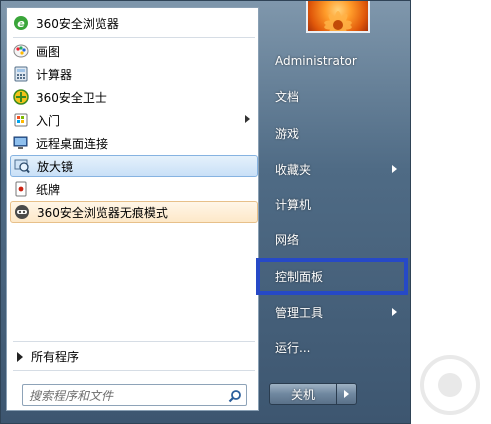  What do you see at coordinates (287, 239) in the screenshot?
I see `right-item-label: 网络` at bounding box center [287, 239].